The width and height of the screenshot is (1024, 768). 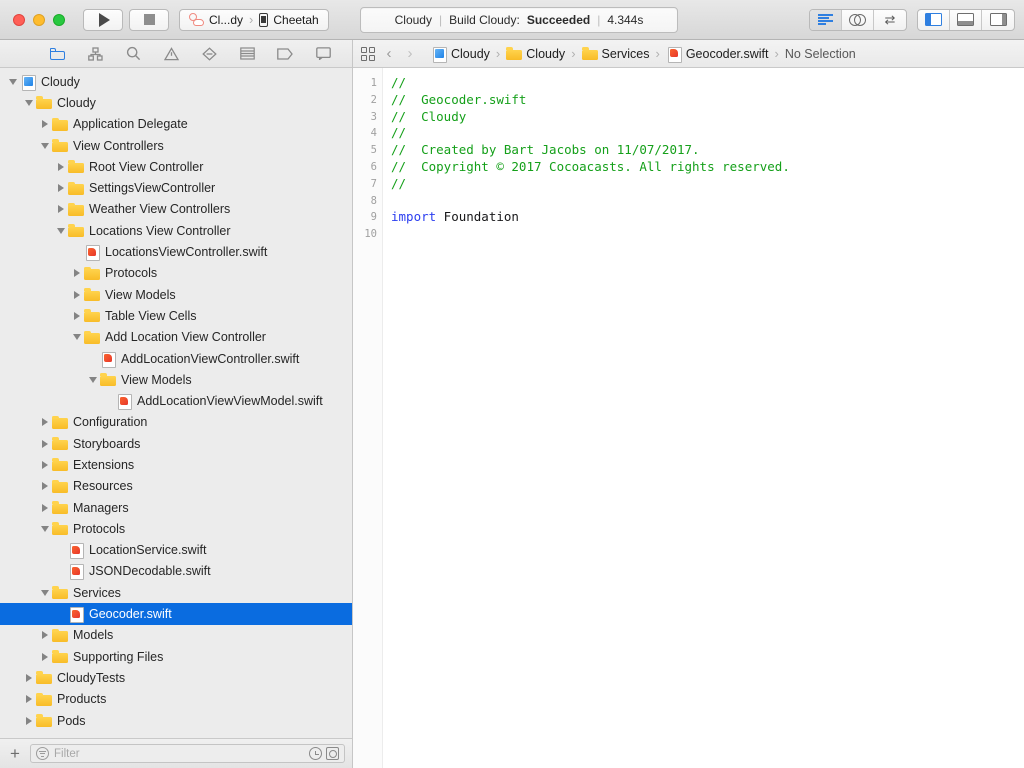 I want to click on diamond-icon, so click(x=209, y=53).